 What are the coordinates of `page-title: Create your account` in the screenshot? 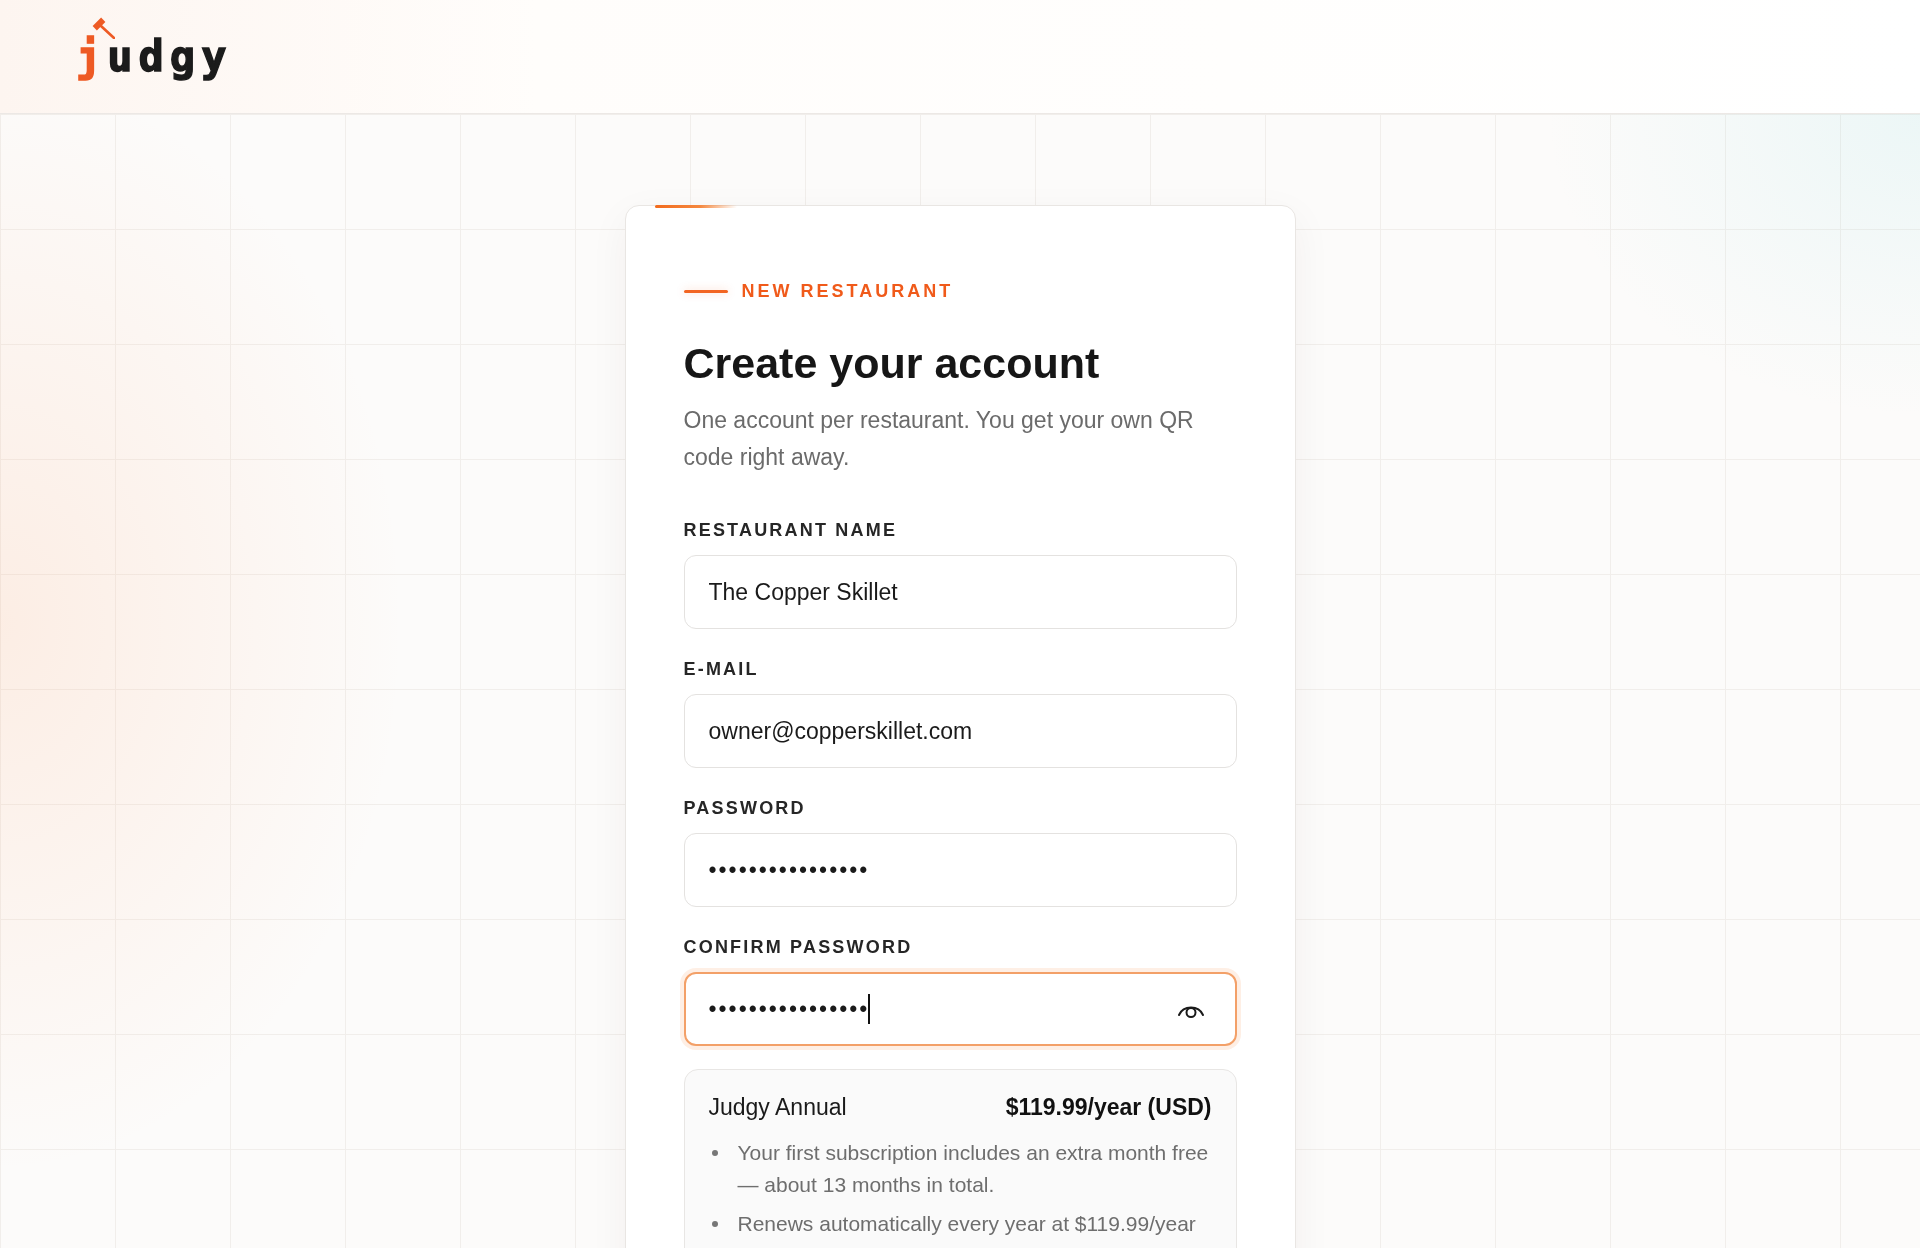 It's located at (892, 363).